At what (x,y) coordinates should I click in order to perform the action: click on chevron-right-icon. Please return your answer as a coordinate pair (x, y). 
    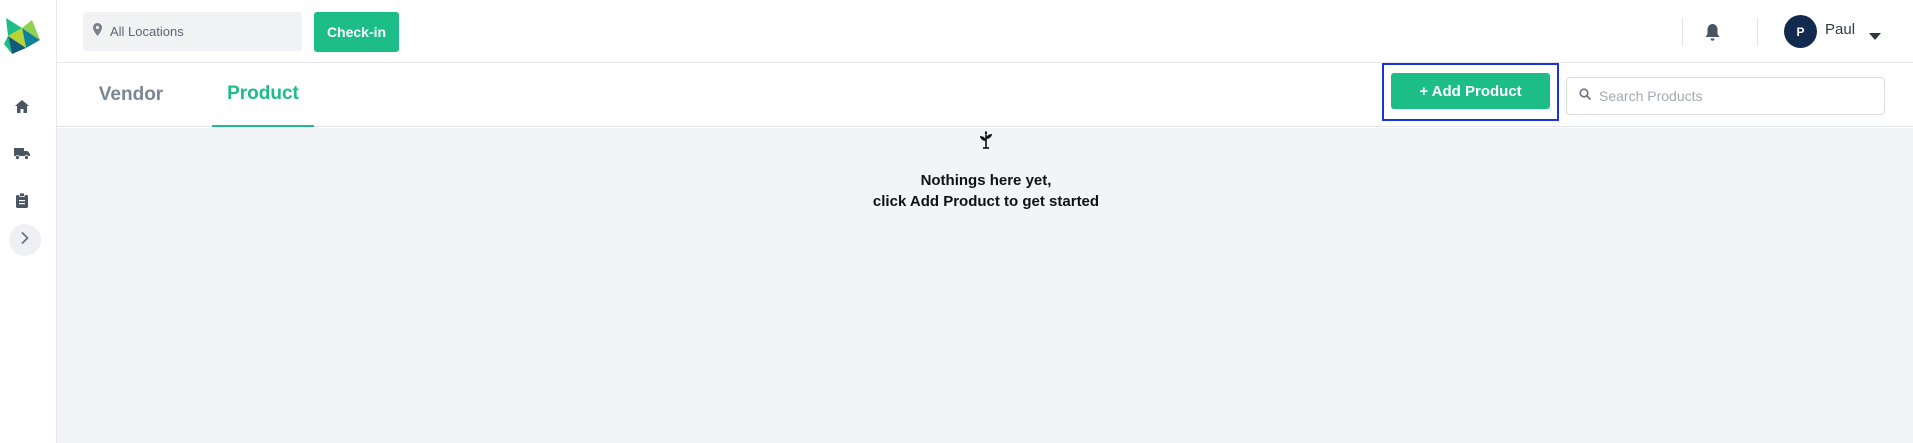
    Looking at the image, I should click on (25, 240).